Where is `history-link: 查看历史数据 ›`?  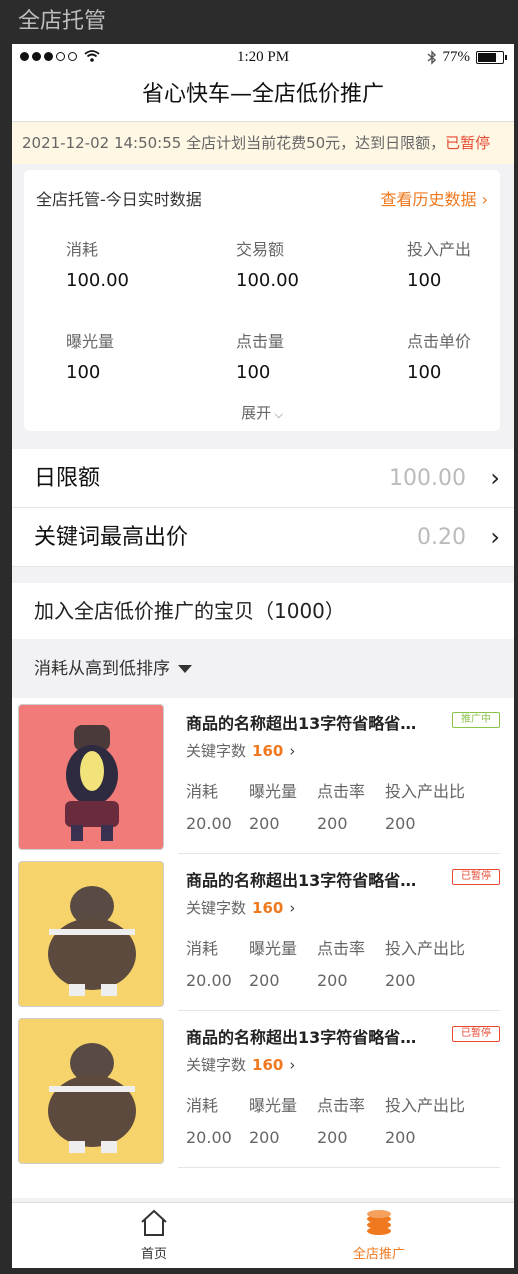
history-link: 查看历史数据 › is located at coordinates (434, 198).